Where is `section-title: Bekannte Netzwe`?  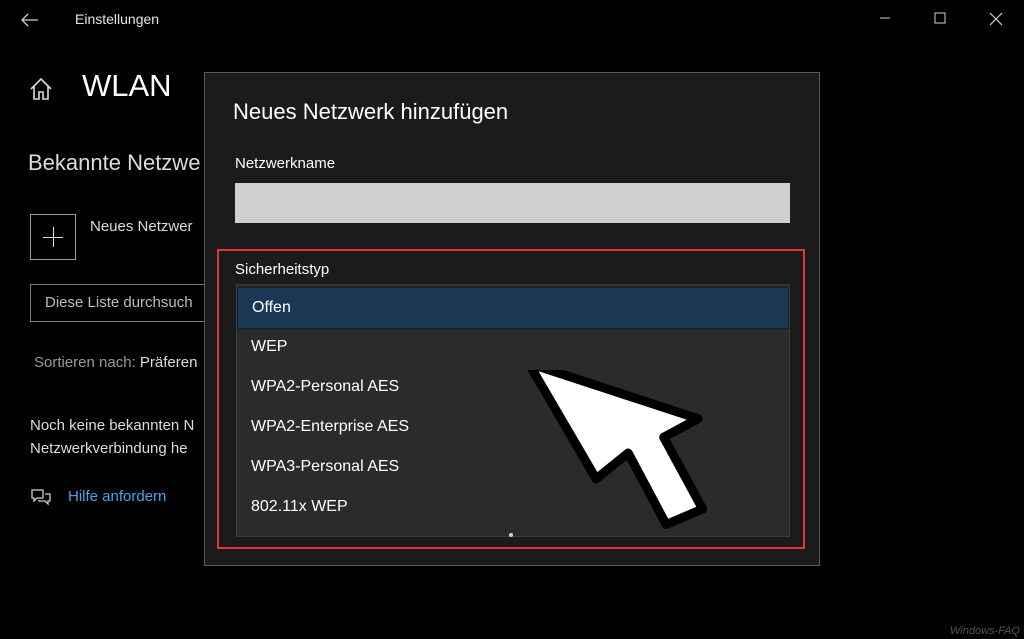
section-title: Bekannte Netzwe is located at coordinates (114, 162).